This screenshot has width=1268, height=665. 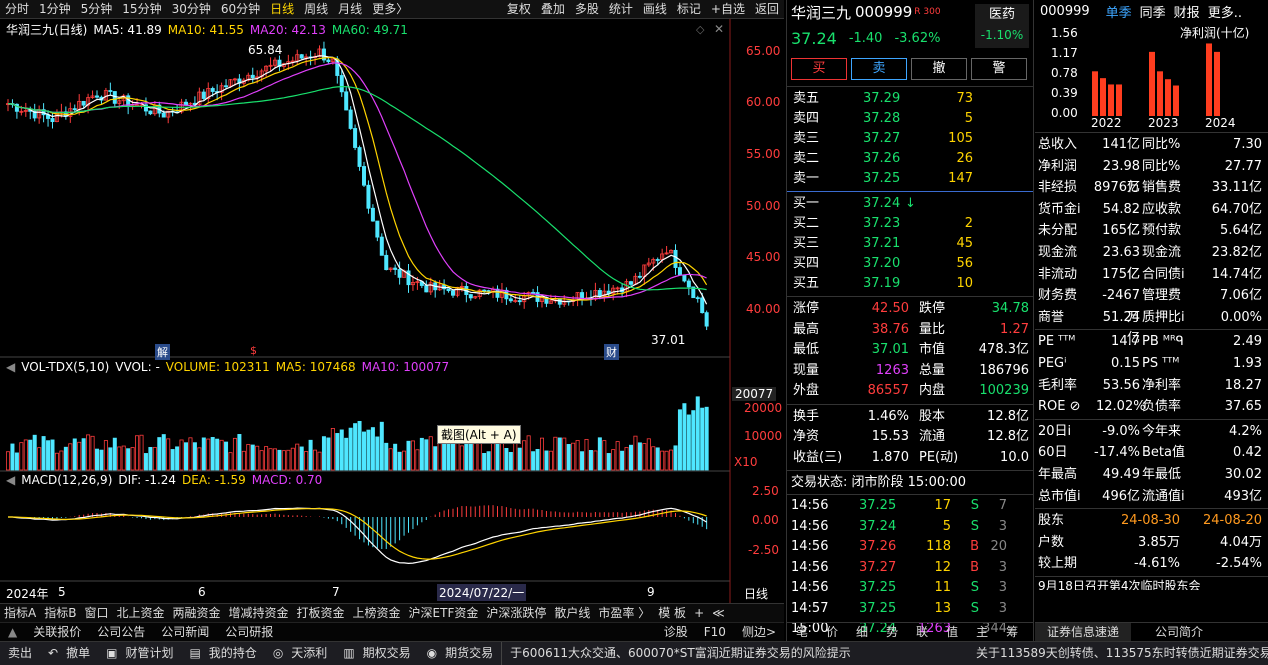 What do you see at coordinates (53, 653) in the screenshot?
I see `undo-icon: ↶` at bounding box center [53, 653].